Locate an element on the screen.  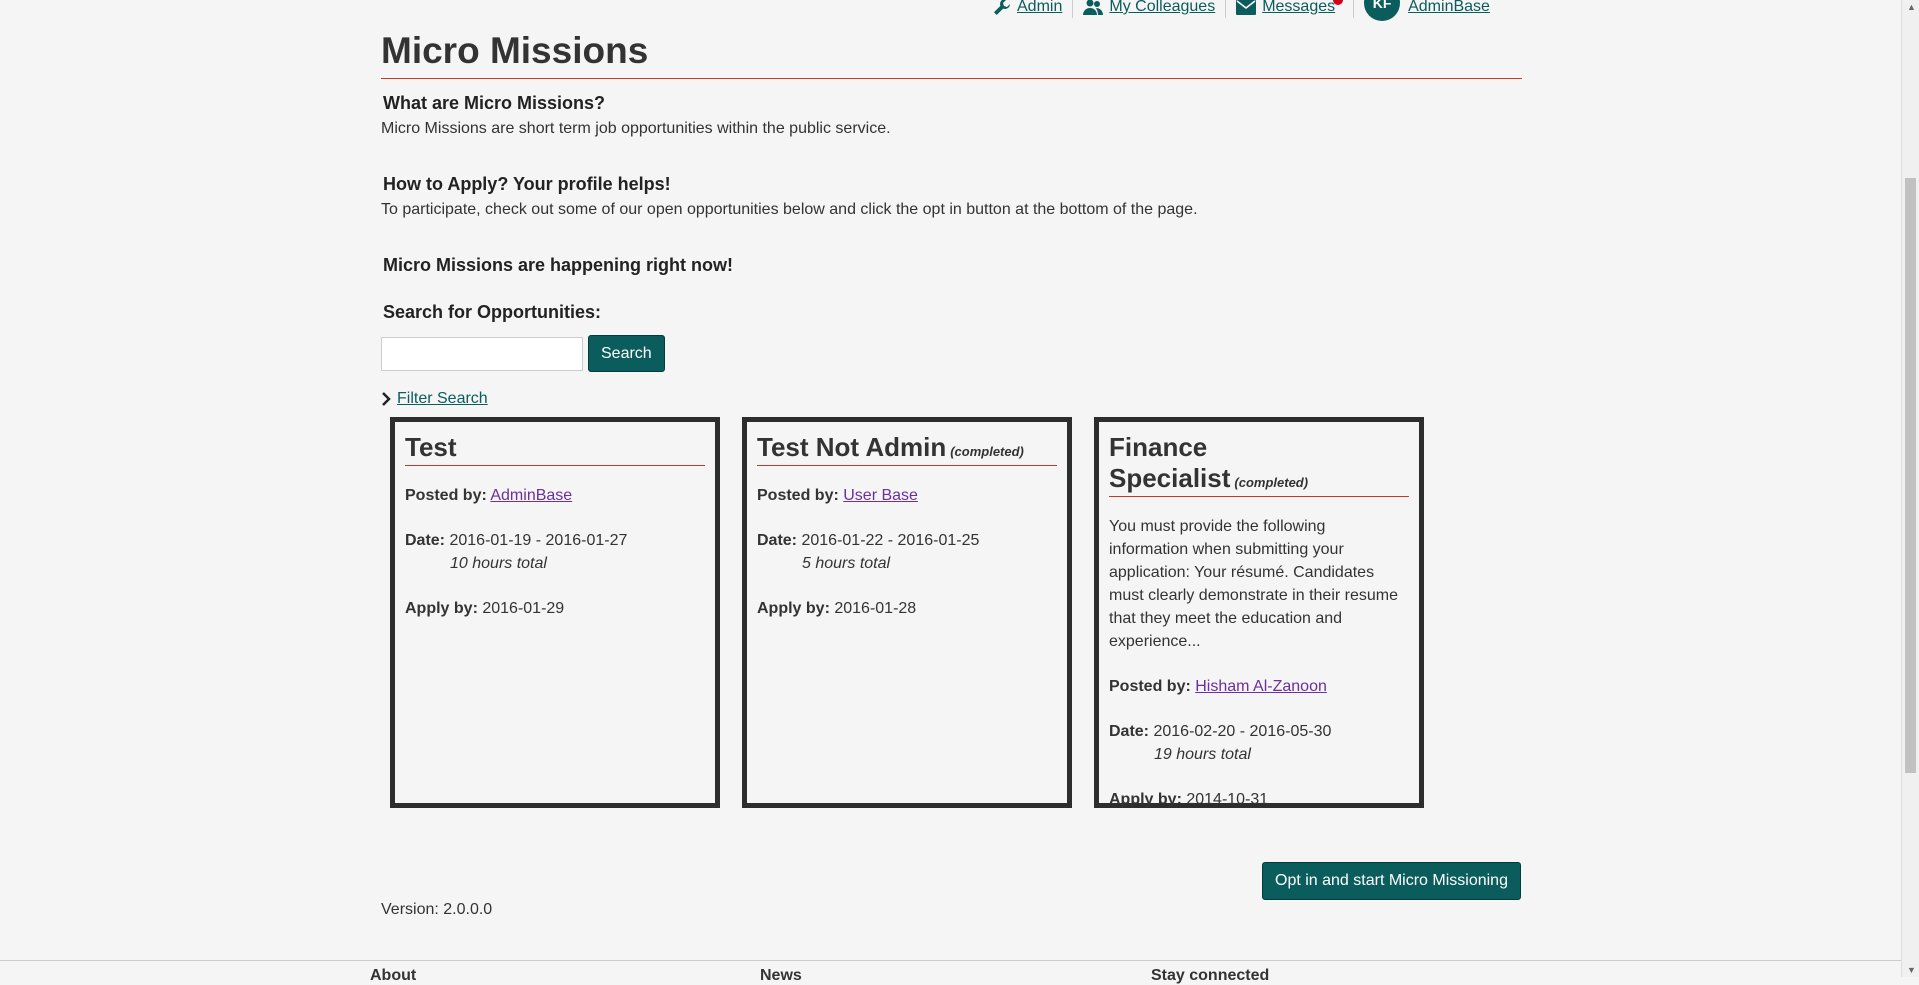
card-title: Test is located at coordinates (555, 449).